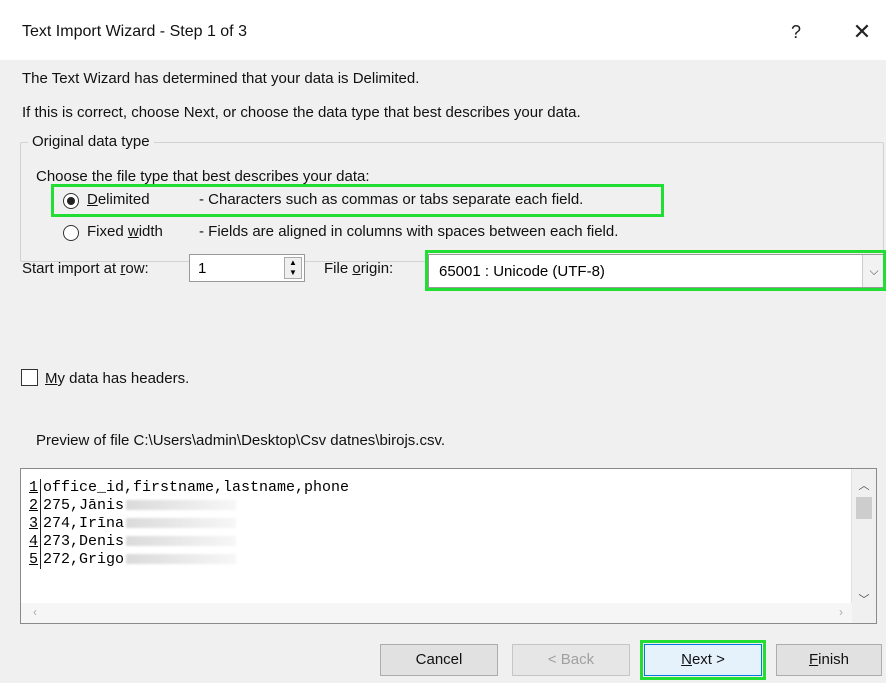 The width and height of the screenshot is (886, 683). What do you see at coordinates (134, 31) in the screenshot?
I see `window-title: Text Import Wizard - Step 1 of 3` at bounding box center [134, 31].